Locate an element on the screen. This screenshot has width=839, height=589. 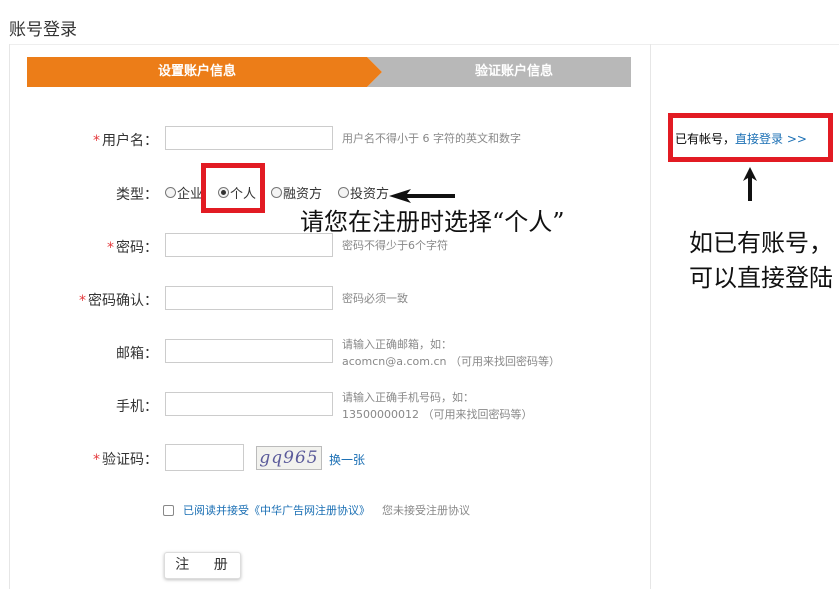
radio-enterprise: 企业 is located at coordinates (184, 192).